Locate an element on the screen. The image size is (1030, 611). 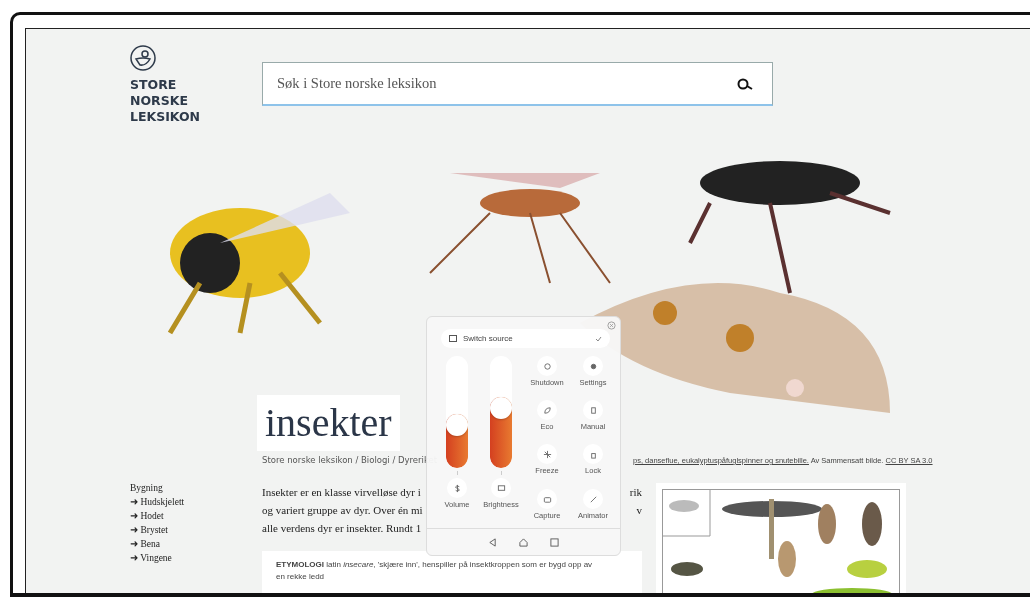
etymology-text: en rekke ledd is located at coordinates (301, 577).